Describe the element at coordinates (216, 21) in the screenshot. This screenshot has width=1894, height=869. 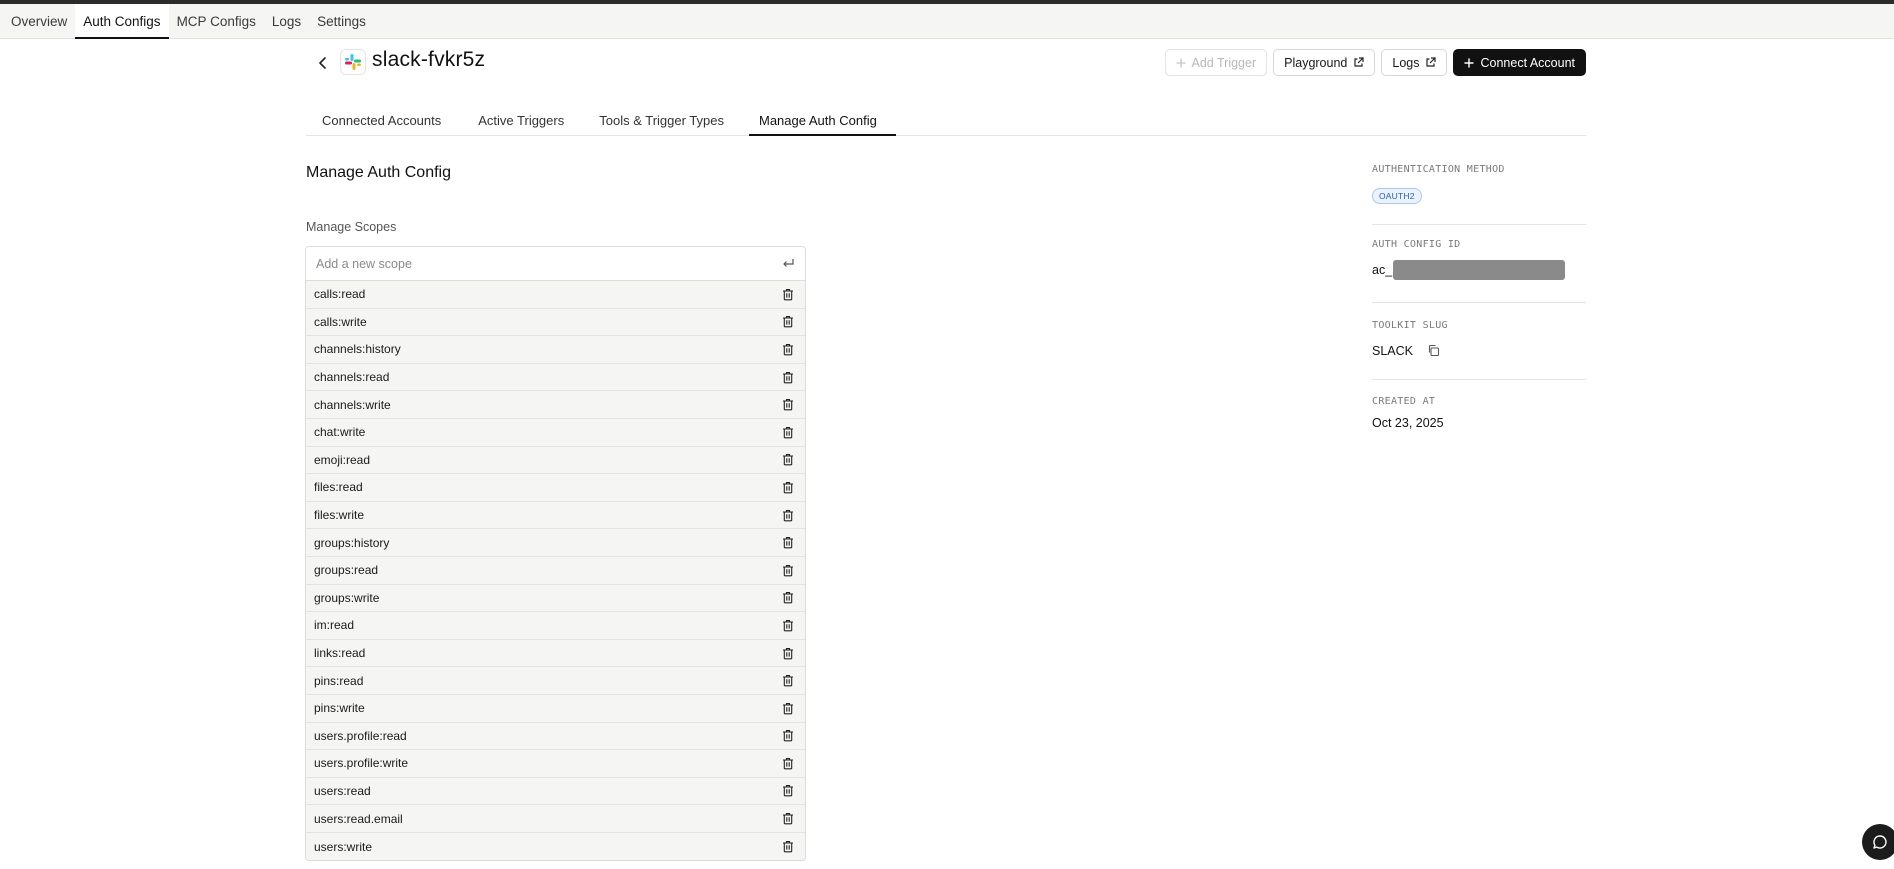
I see `nav-item-mcp-configs: MCP Configs` at that location.